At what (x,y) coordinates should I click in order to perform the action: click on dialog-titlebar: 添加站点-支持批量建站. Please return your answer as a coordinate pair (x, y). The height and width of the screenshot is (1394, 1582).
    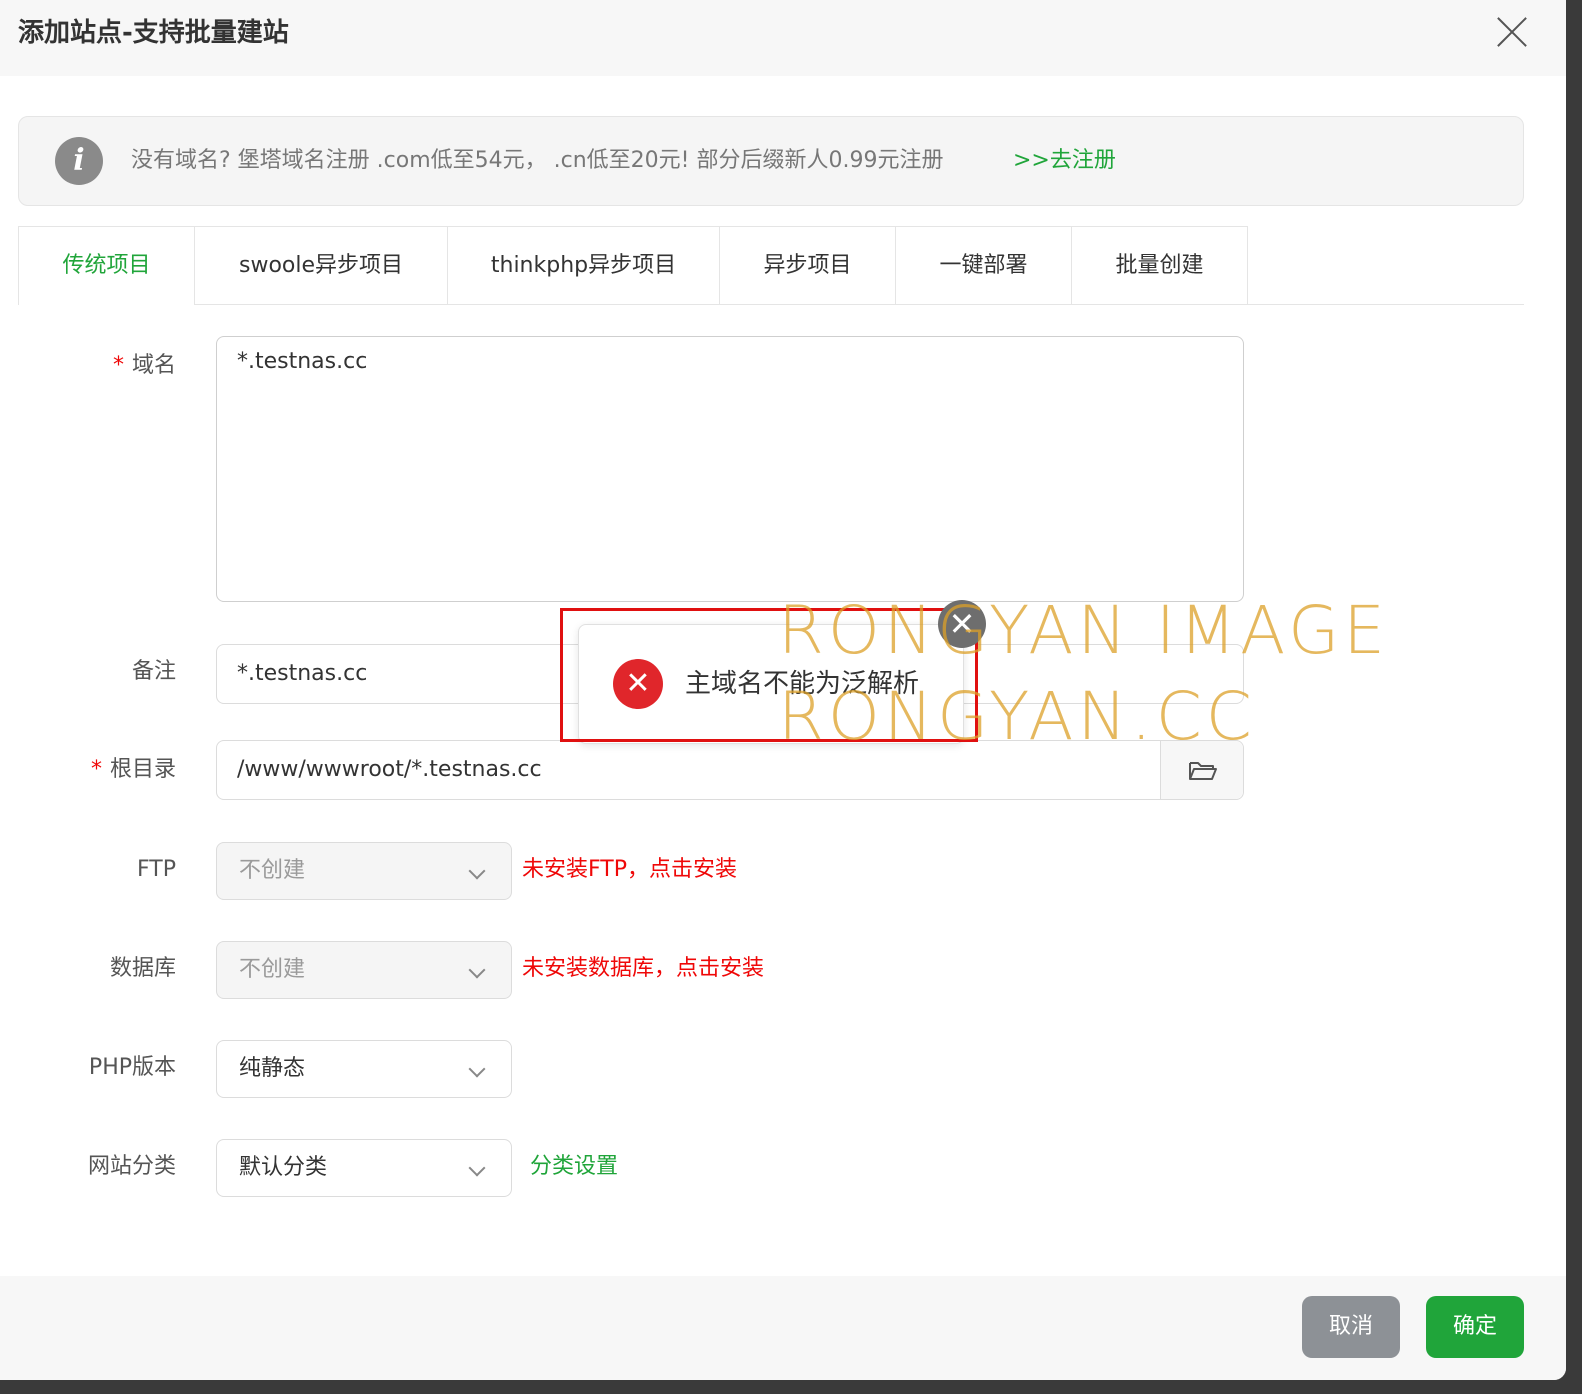
    Looking at the image, I should click on (783, 38).